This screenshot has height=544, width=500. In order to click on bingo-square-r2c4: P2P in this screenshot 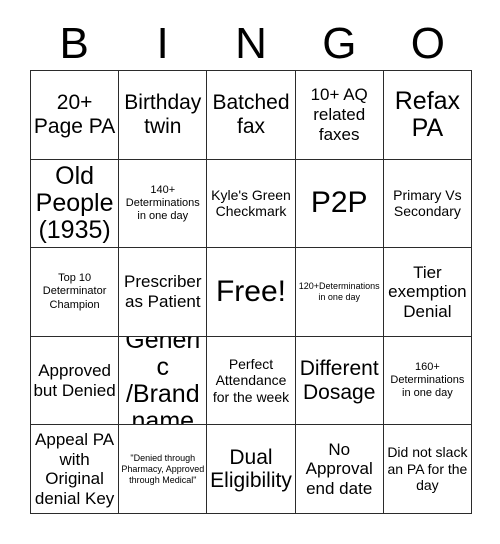, I will do `click(339, 204)`.